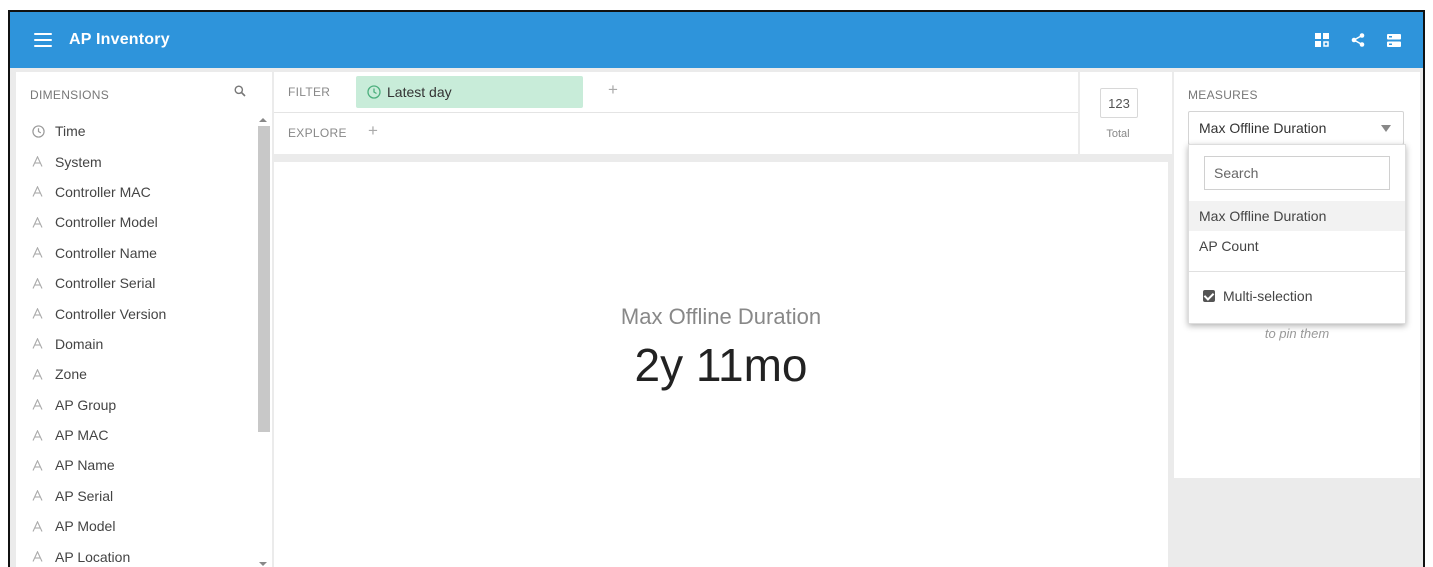 This screenshot has height=567, width=1433. What do you see at coordinates (85, 465) in the screenshot?
I see `dimension-label: AP Name` at bounding box center [85, 465].